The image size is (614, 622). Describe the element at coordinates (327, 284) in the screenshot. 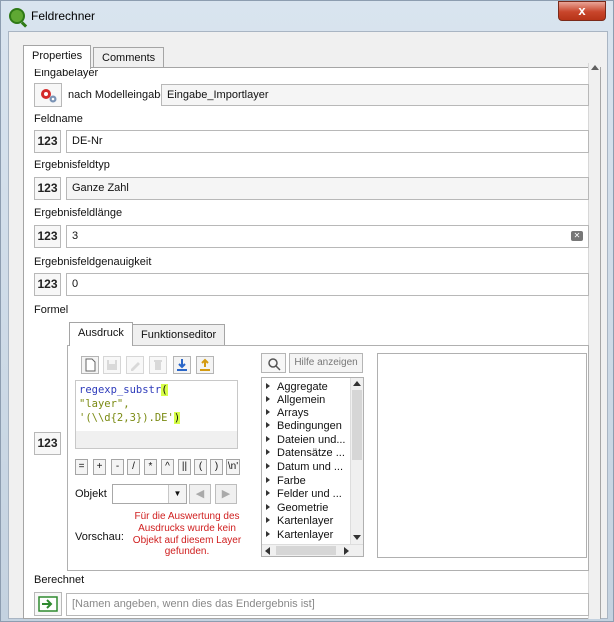

I see `ergebnisfeldgenauigkeit-input: 0` at that location.